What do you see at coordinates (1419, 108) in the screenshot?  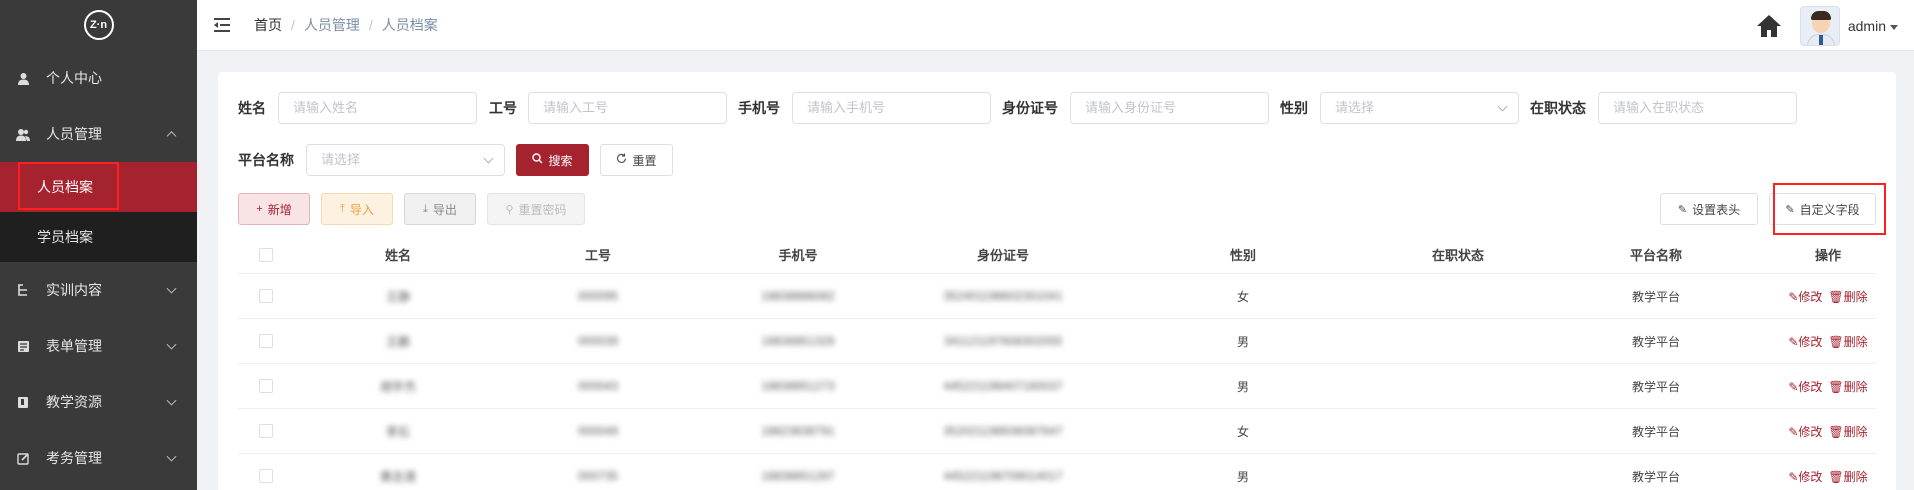 I see `gender-select: 请选择` at bounding box center [1419, 108].